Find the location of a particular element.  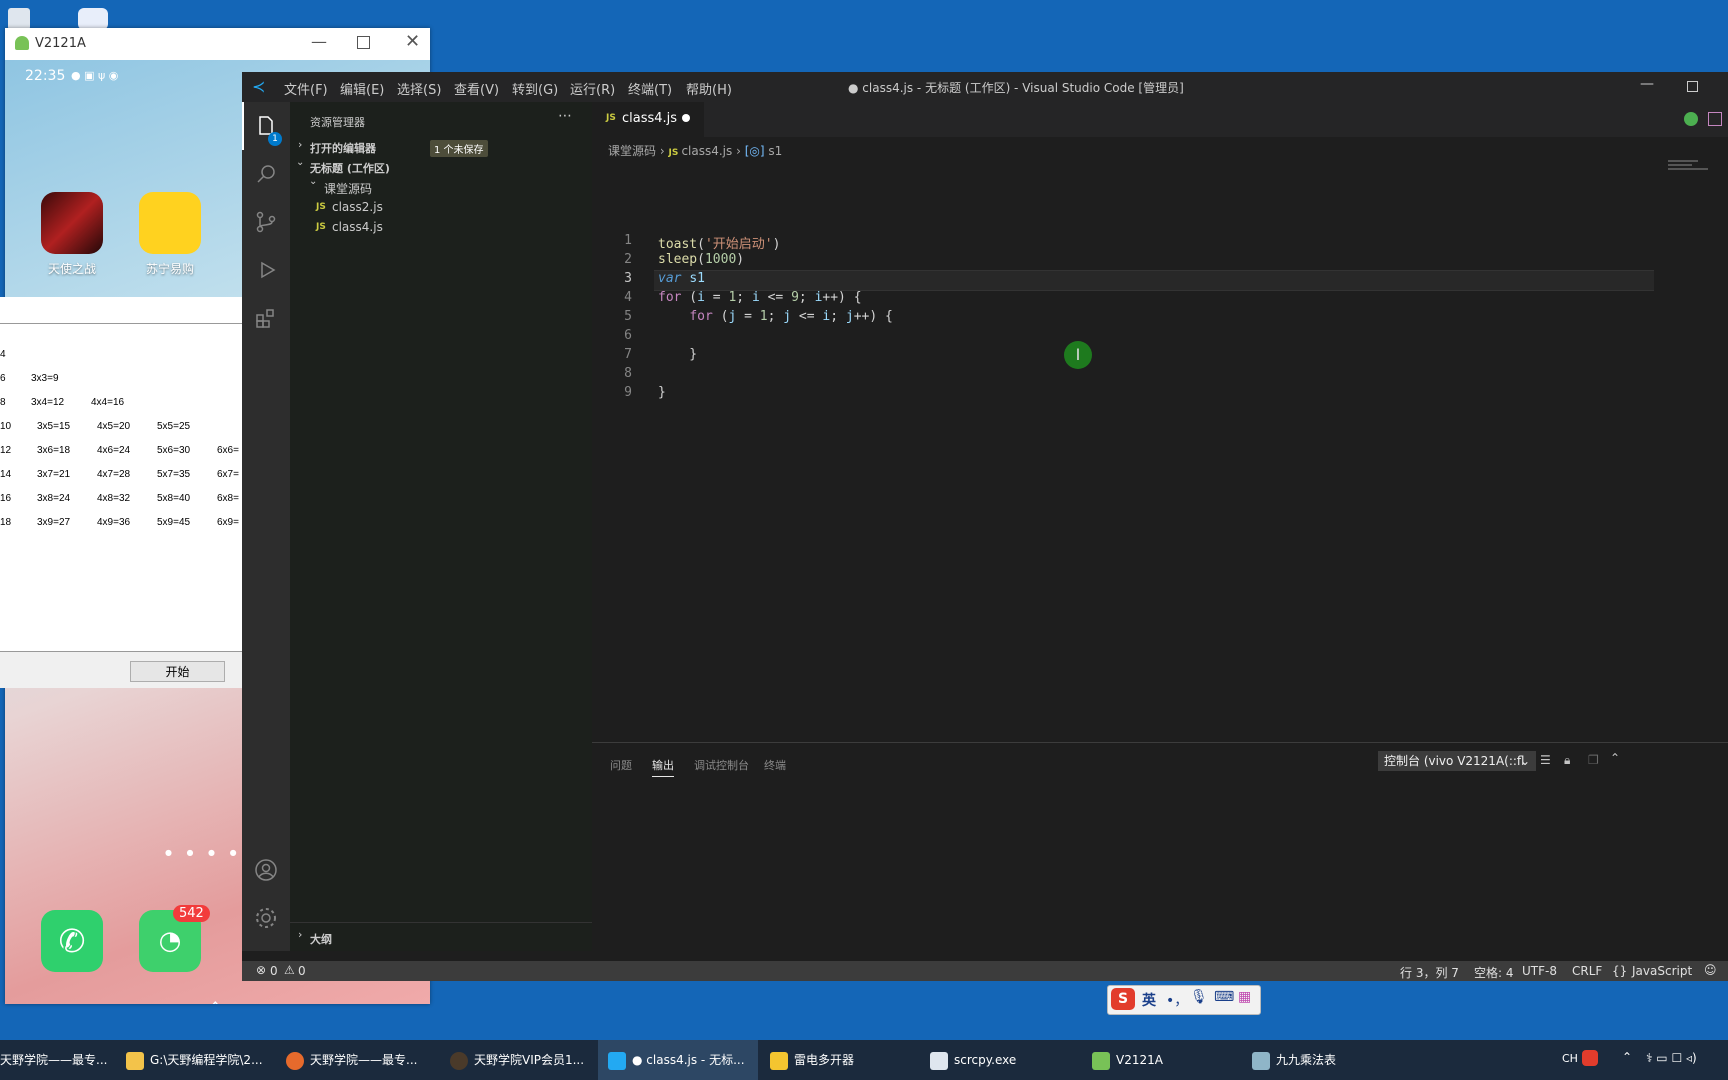

line-ending: CRLF is located at coordinates (1587, 971).